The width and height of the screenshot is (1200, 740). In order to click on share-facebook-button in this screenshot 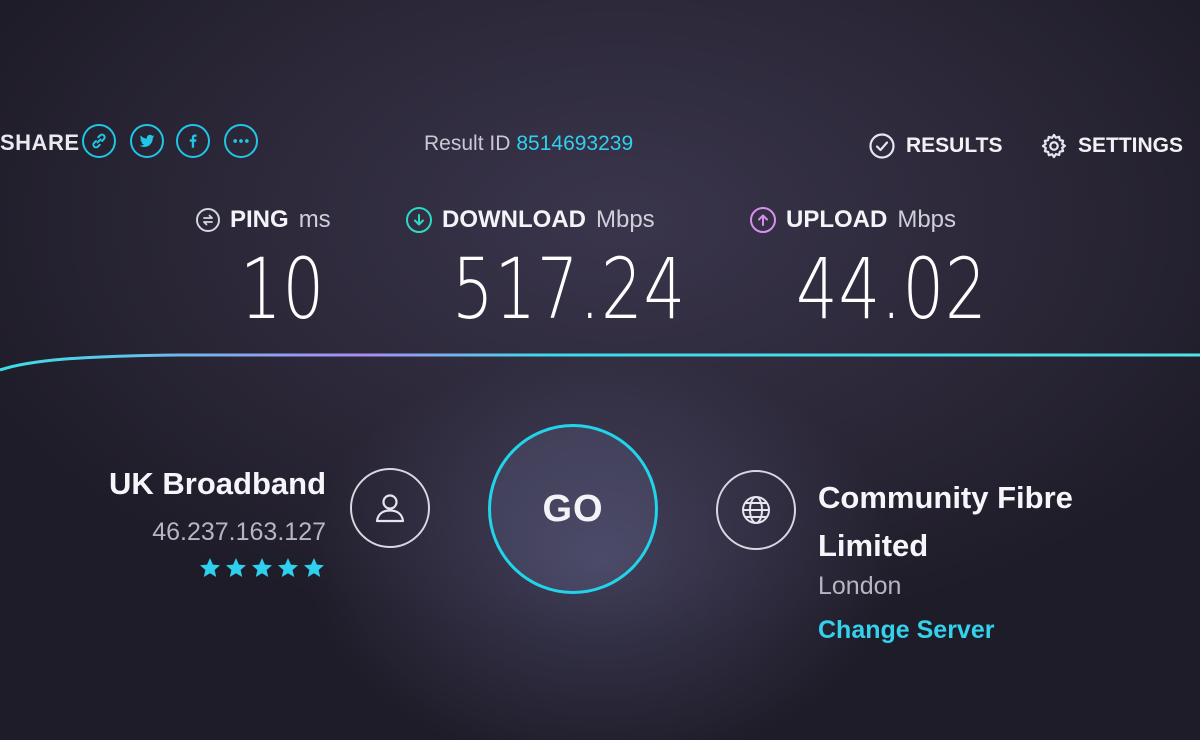, I will do `click(193, 141)`.